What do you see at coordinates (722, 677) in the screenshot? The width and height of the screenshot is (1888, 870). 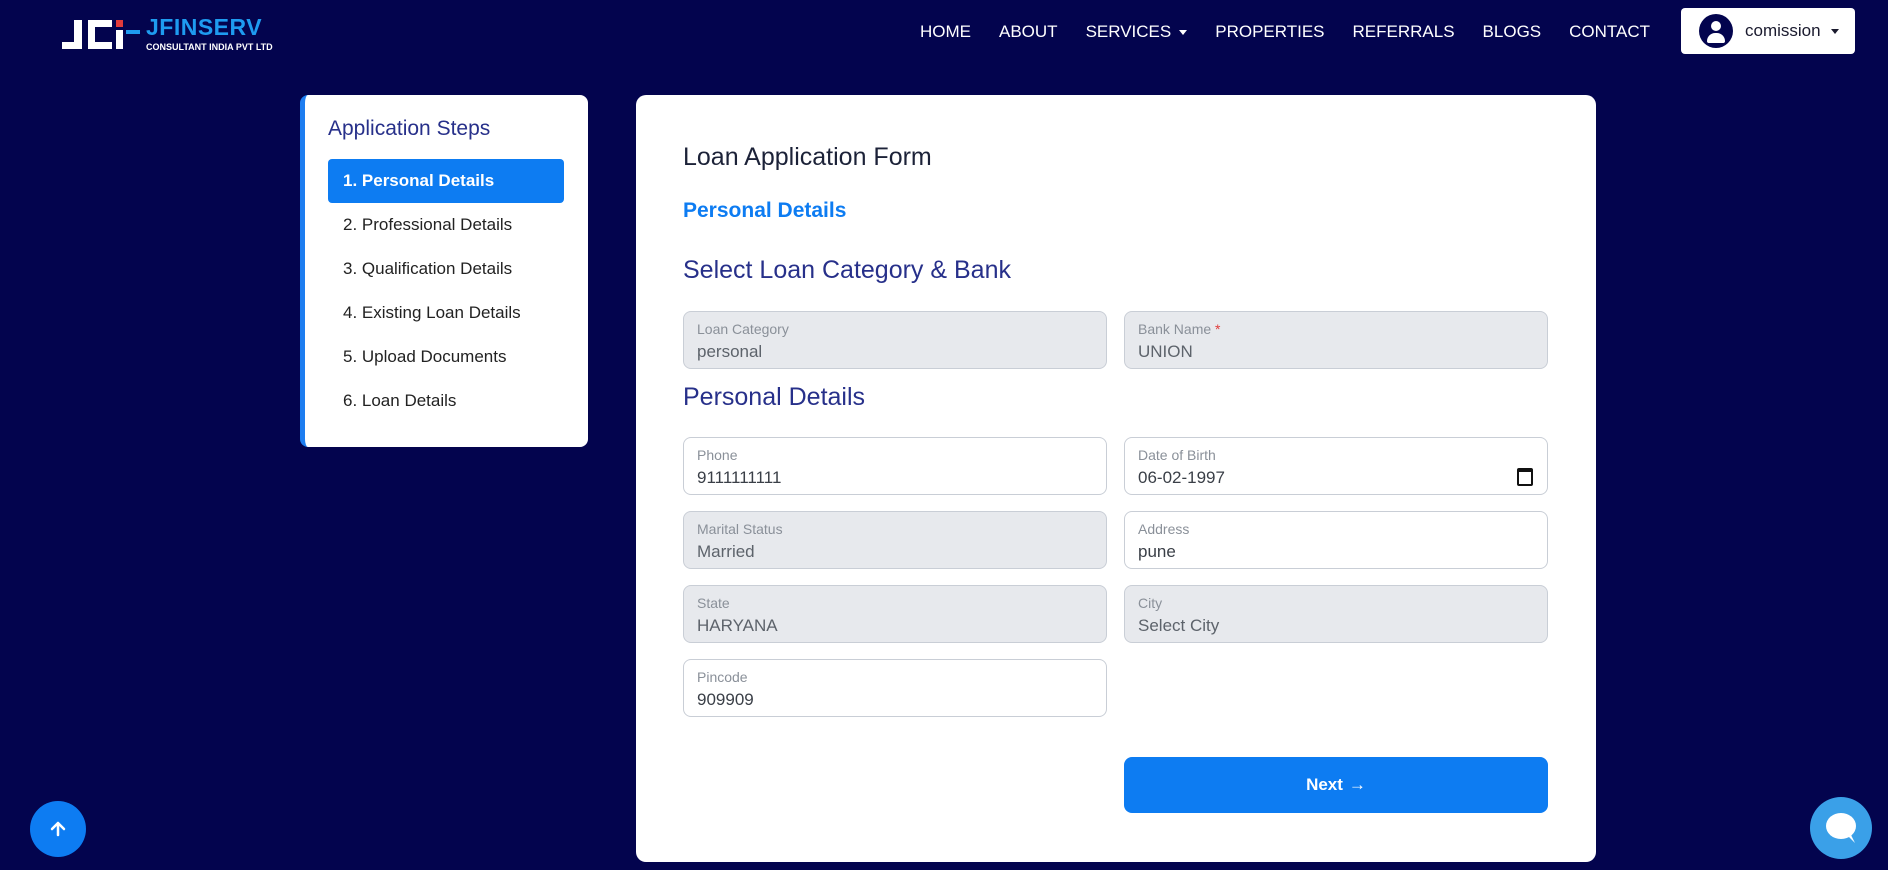 I see `pincode-label: Pincode` at bounding box center [722, 677].